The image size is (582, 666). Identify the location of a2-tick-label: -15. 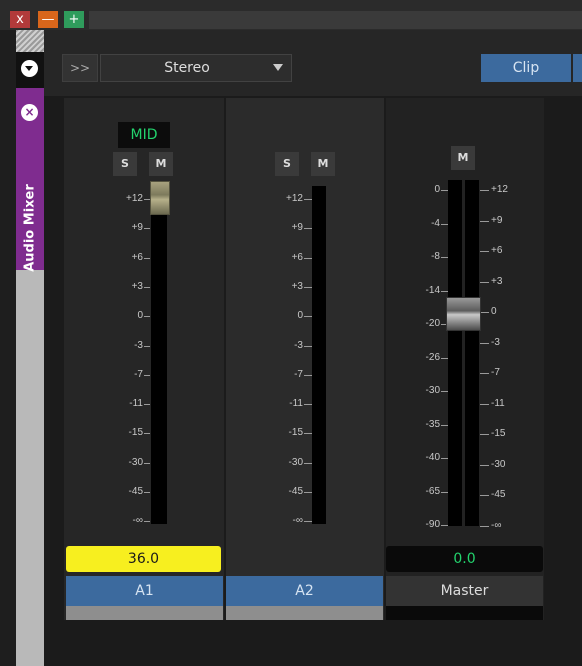
(295, 433).